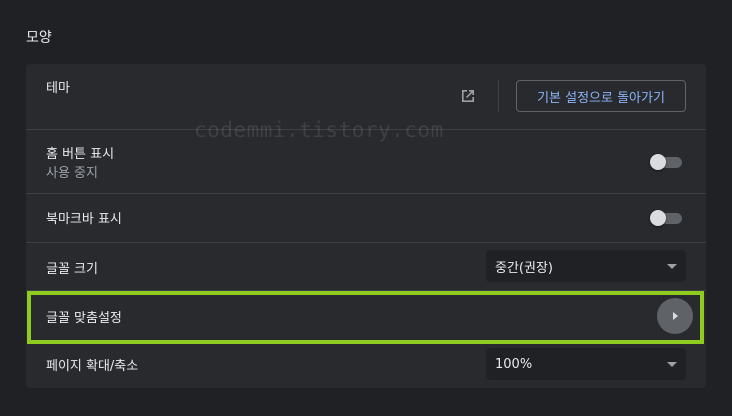 This screenshot has width=732, height=416. Describe the element at coordinates (667, 218) in the screenshot. I see `bookmarks-bar-toggle` at that location.